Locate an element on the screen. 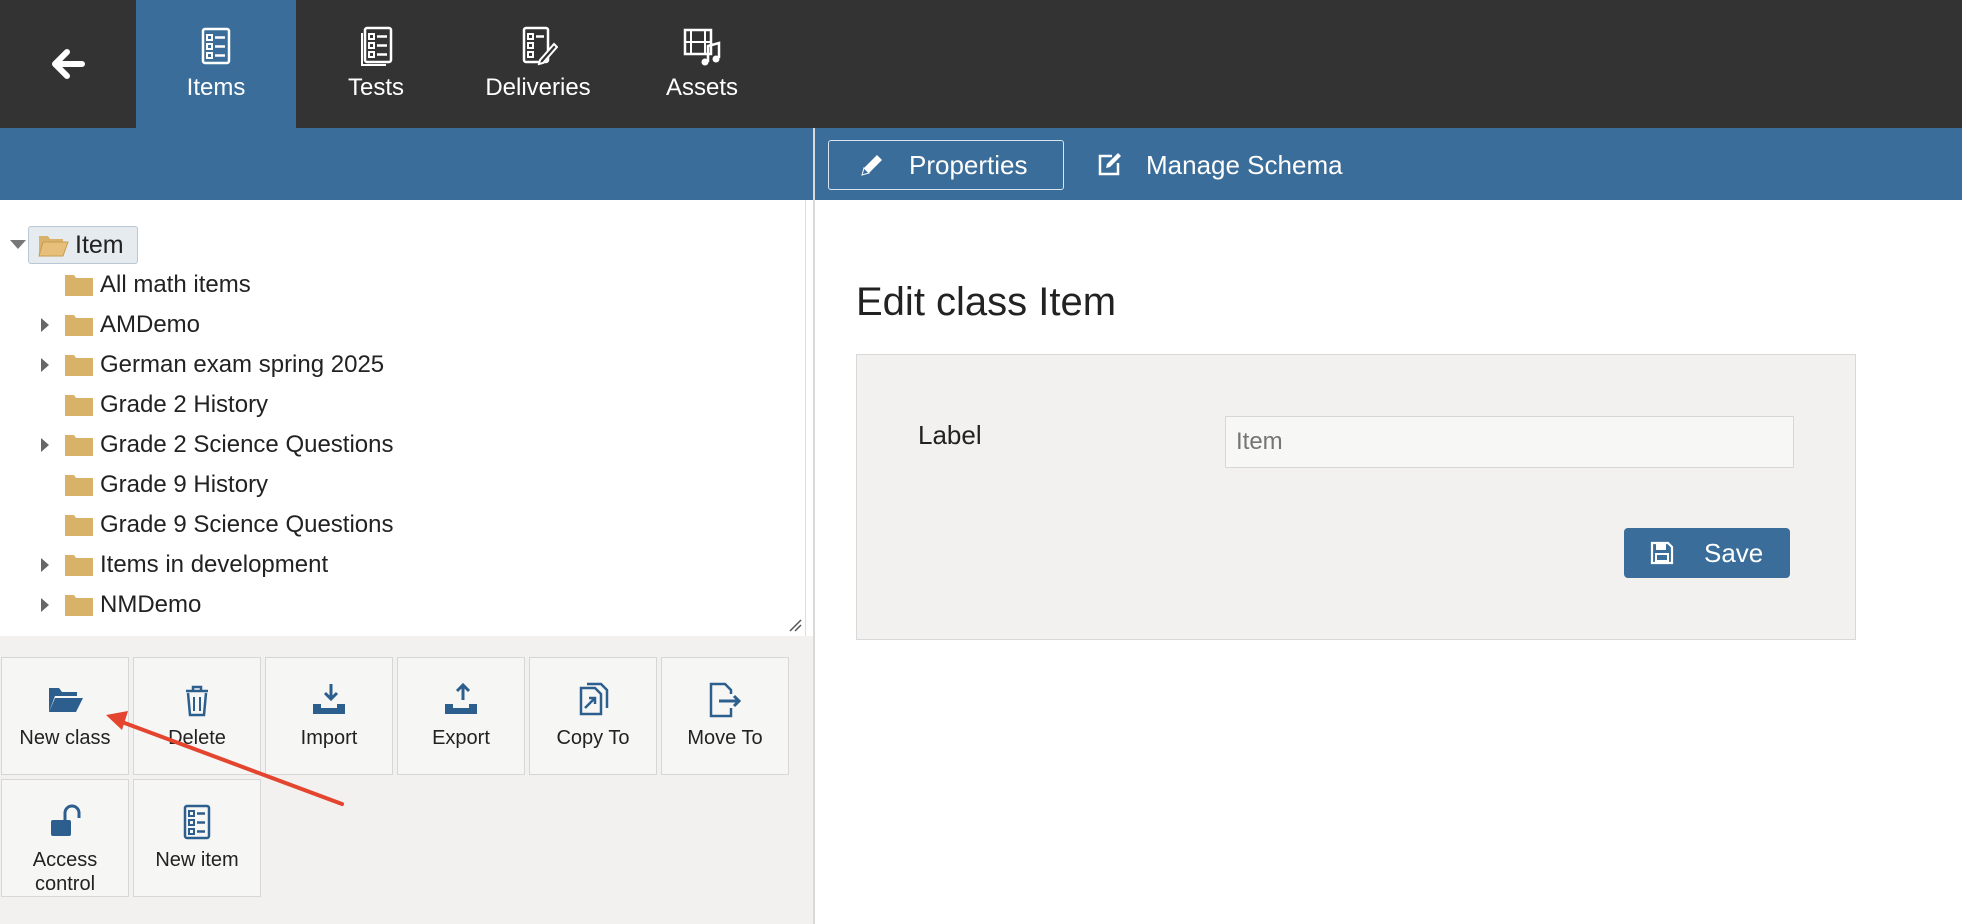 The image size is (1962, 924). export-button: Export is located at coordinates (461, 716).